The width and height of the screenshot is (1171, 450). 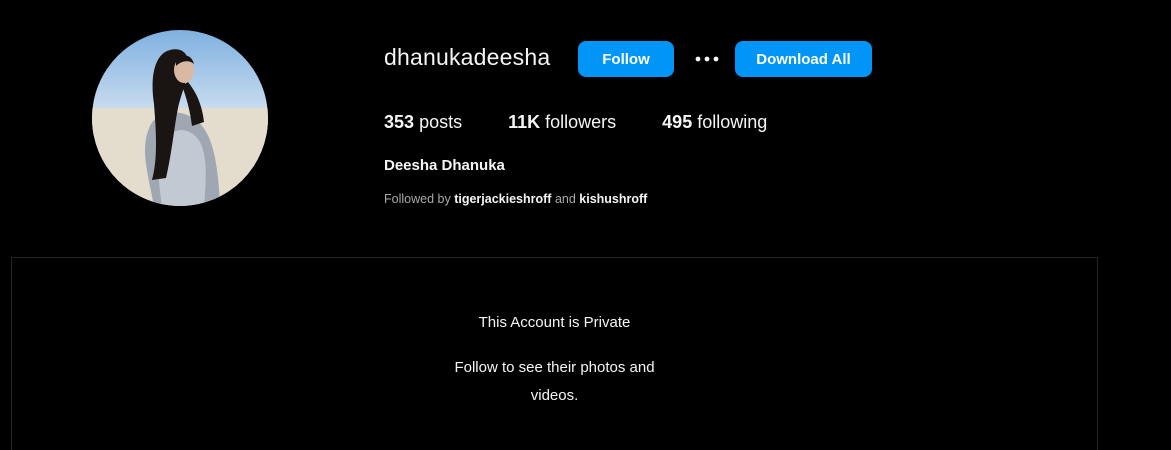 I want to click on private-subtitle: Follow to see their photos and videos., so click(x=554, y=381).